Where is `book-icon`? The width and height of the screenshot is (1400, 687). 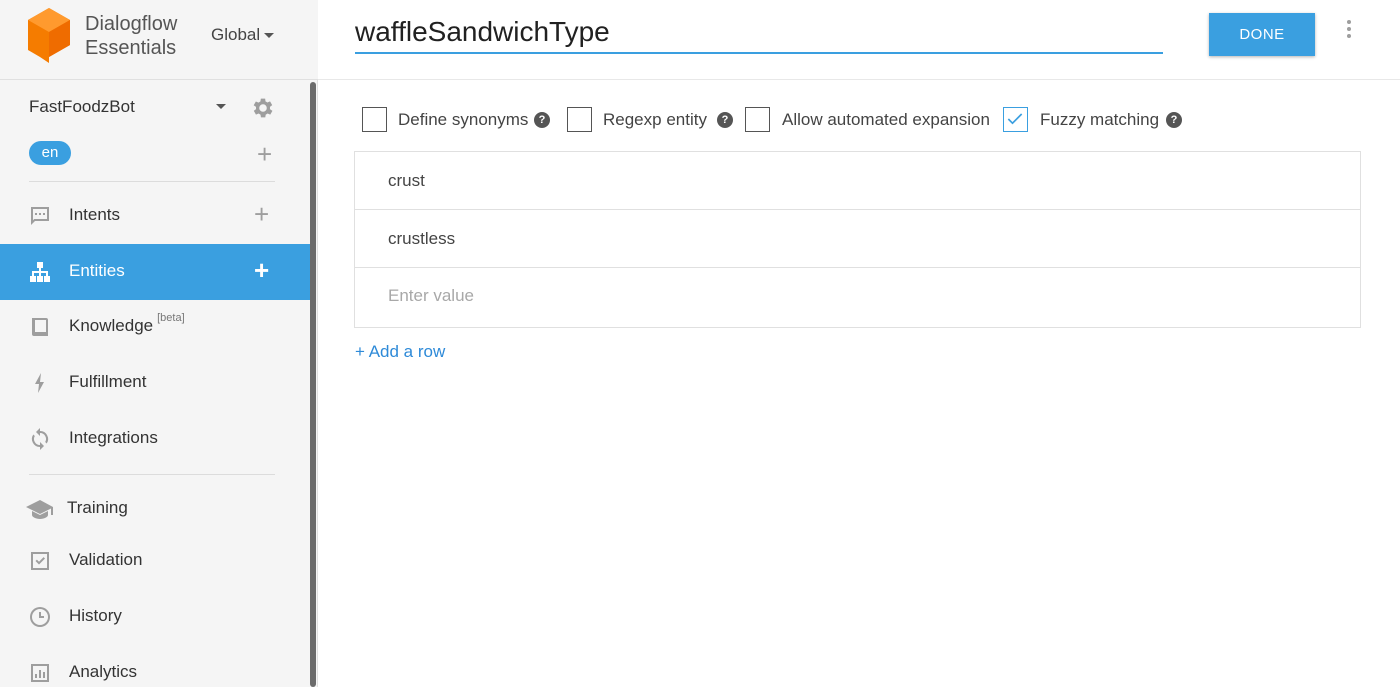
book-icon is located at coordinates (40, 327).